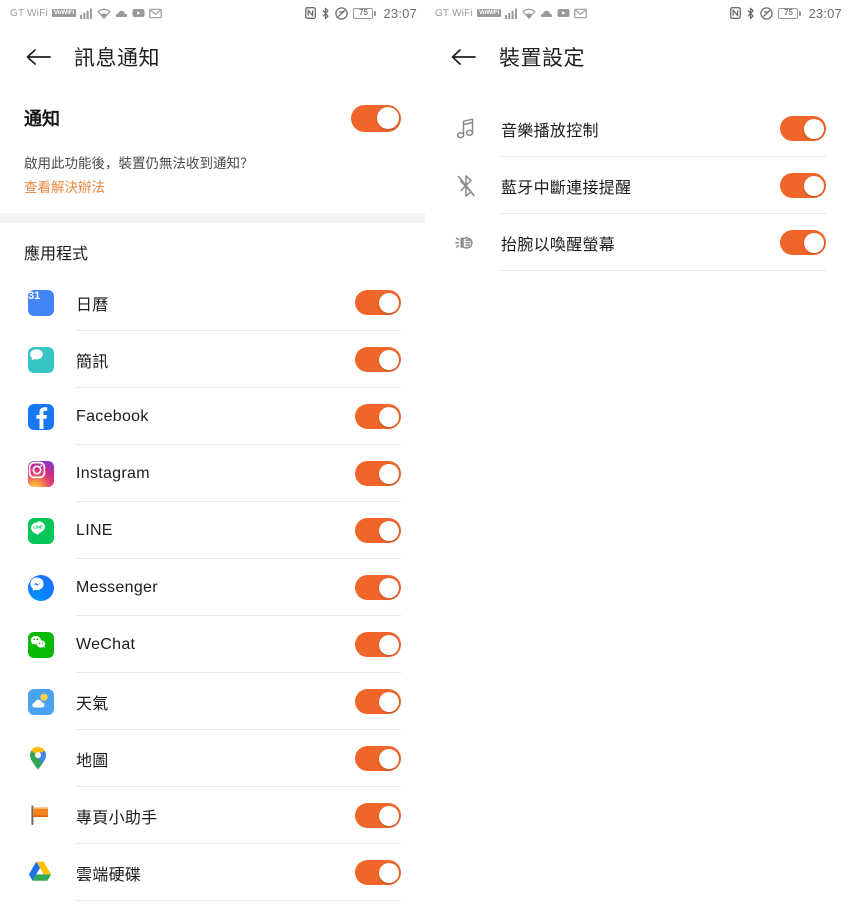  What do you see at coordinates (41, 701) in the screenshot?
I see `weather-icon` at bounding box center [41, 701].